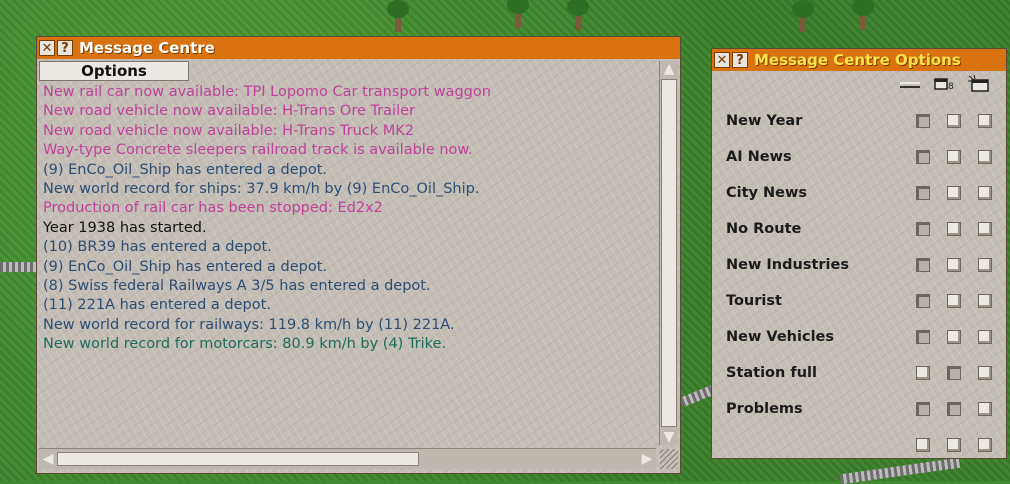 The width and height of the screenshot is (1010, 484). What do you see at coordinates (114, 71) in the screenshot?
I see `options-button: Options` at bounding box center [114, 71].